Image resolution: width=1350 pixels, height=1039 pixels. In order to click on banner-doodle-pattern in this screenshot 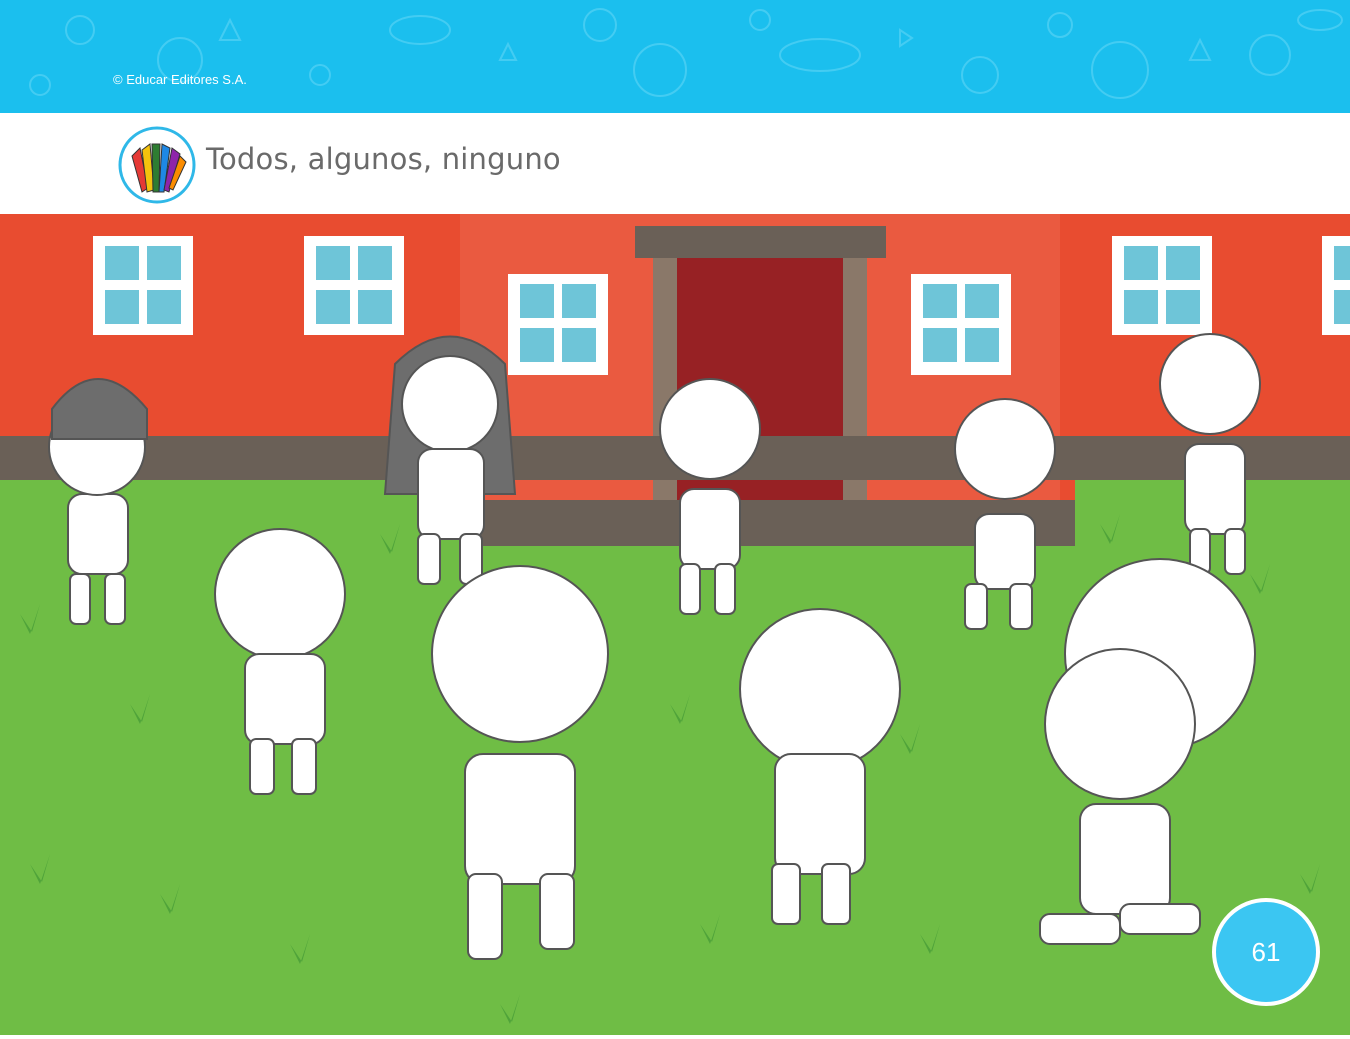, I will do `click(686, 53)`.